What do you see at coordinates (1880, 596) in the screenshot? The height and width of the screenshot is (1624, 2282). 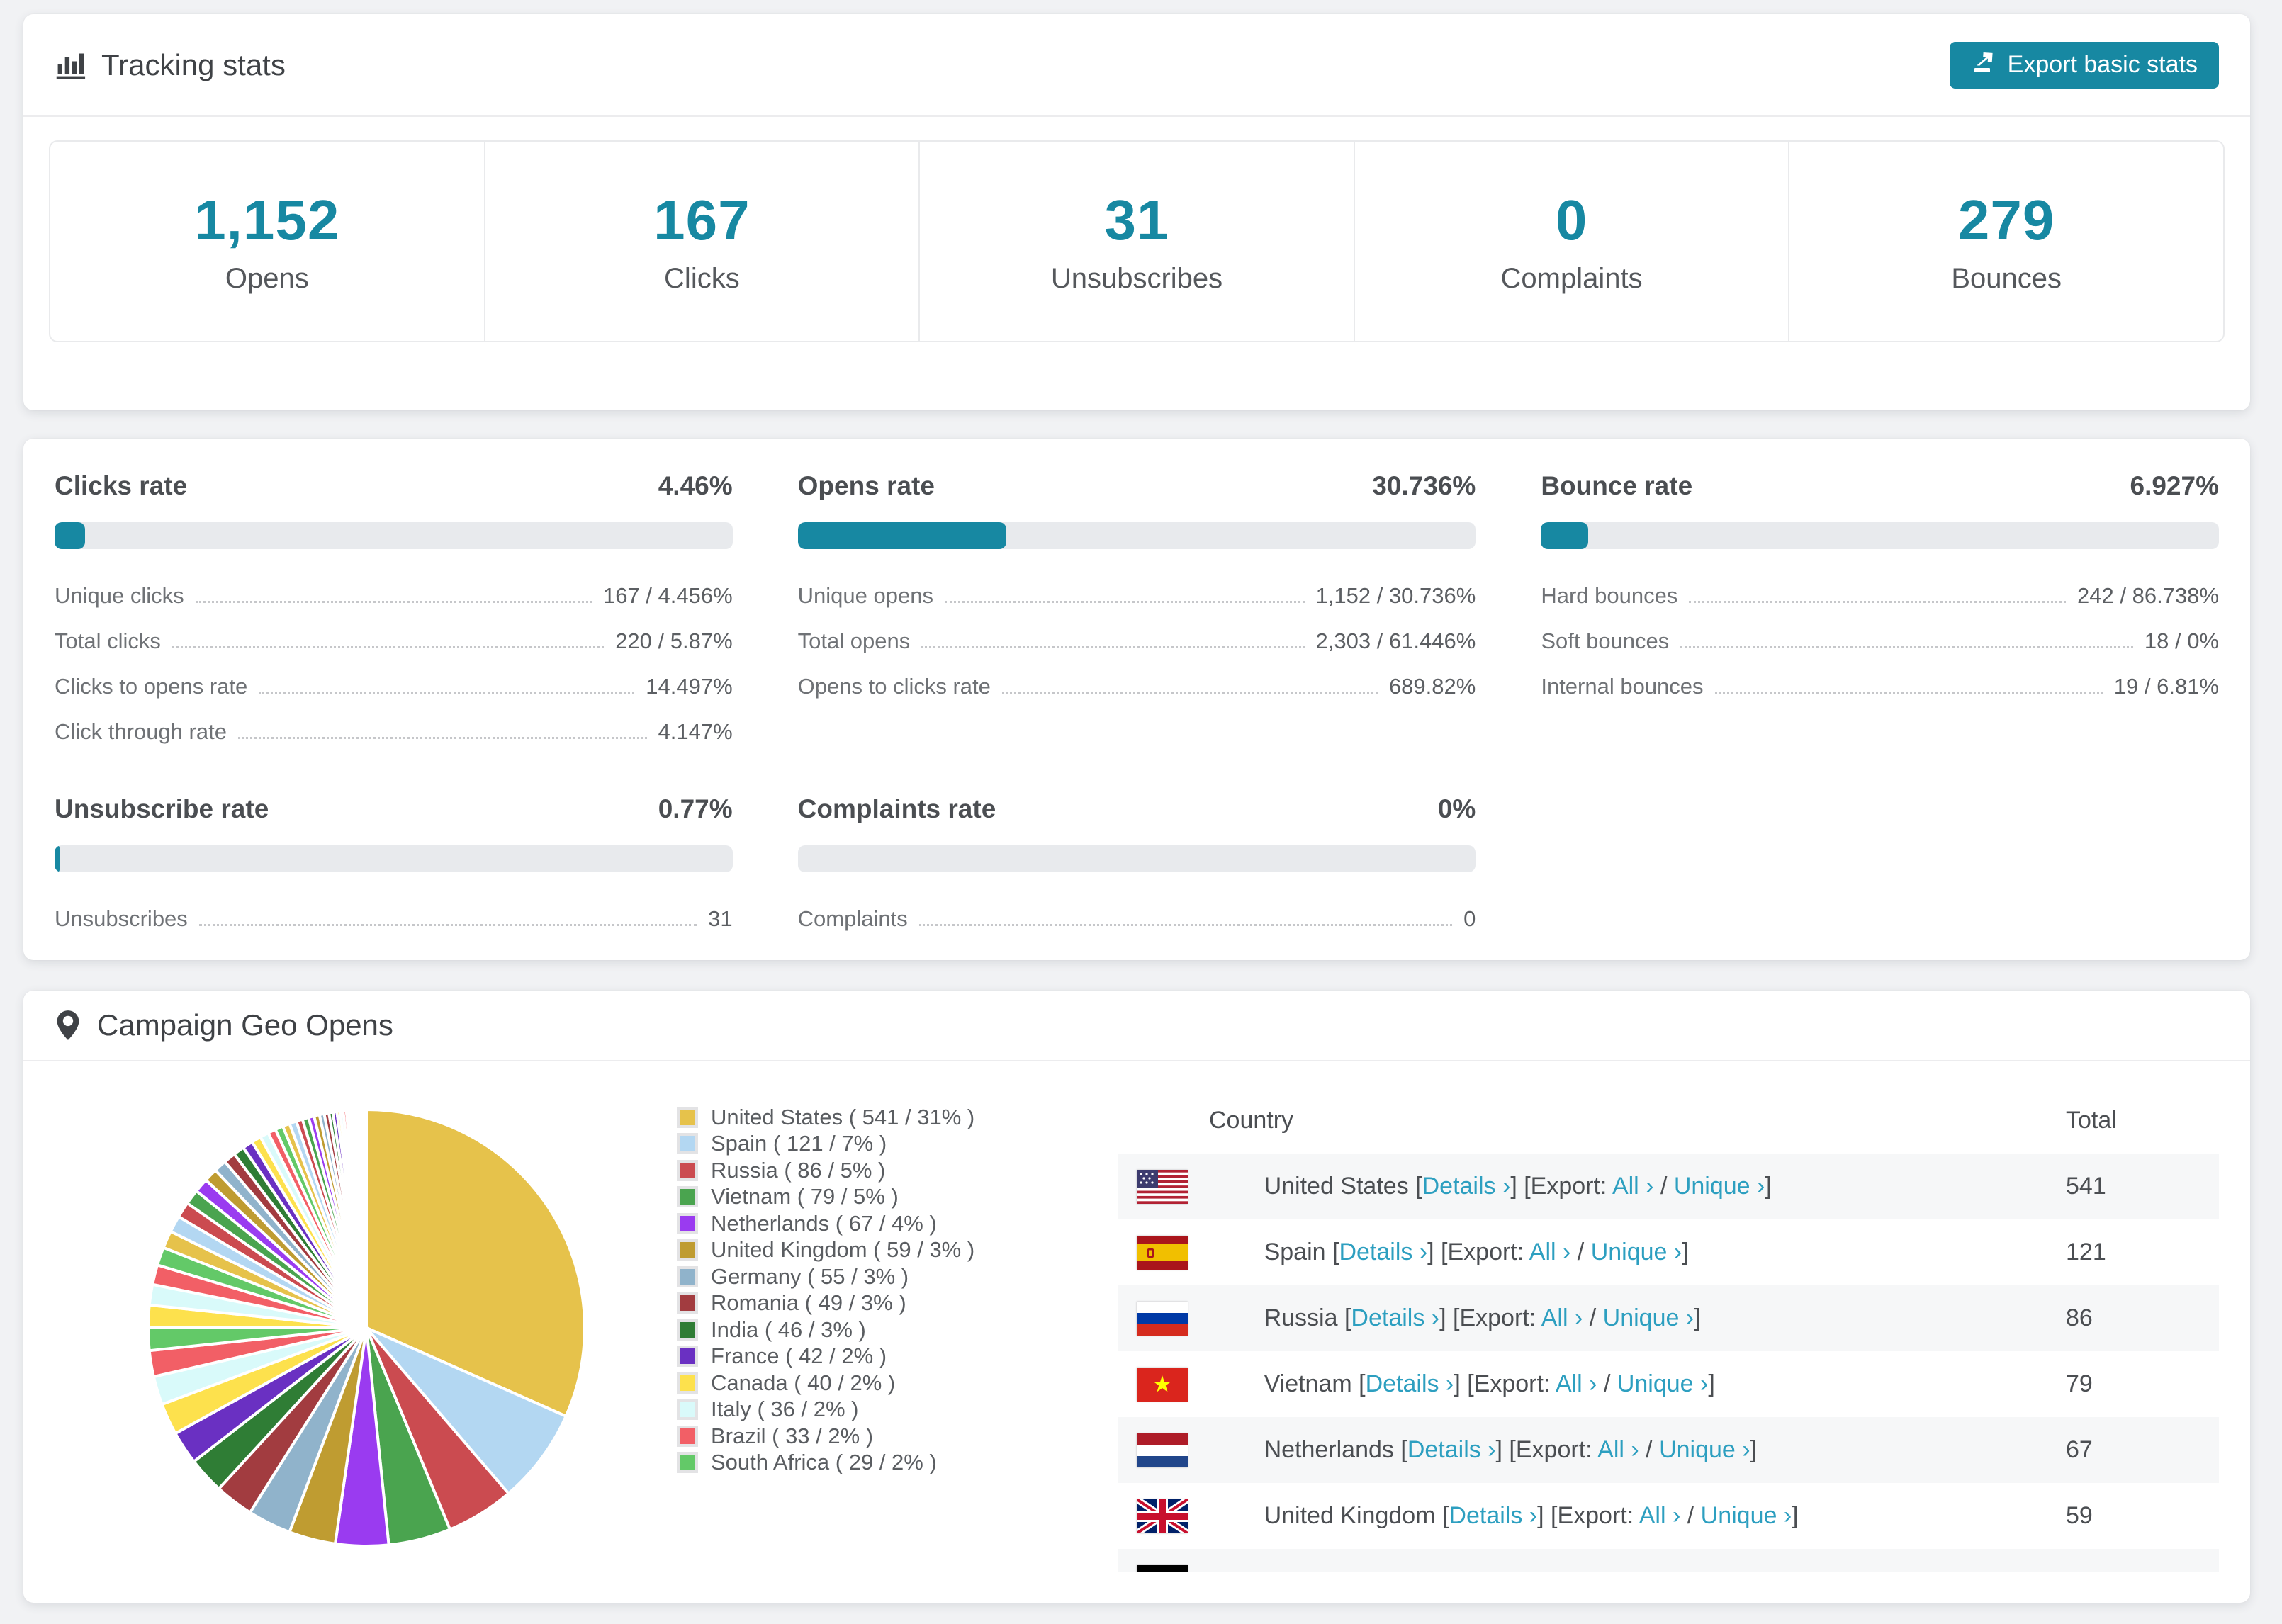 I see `rate-row: Hard bounces 242 / 86.738%` at bounding box center [1880, 596].